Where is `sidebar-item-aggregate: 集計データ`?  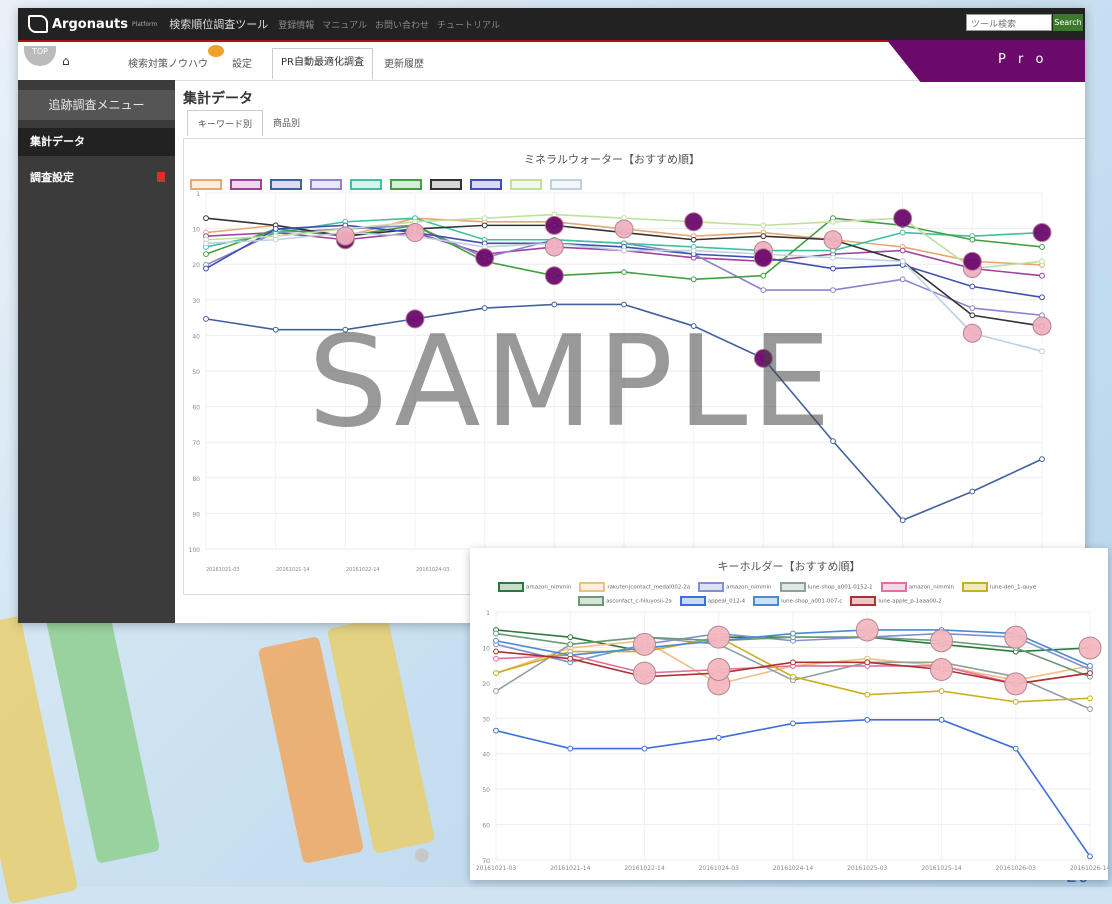 sidebar-item-aggregate: 集計データ is located at coordinates (96, 142).